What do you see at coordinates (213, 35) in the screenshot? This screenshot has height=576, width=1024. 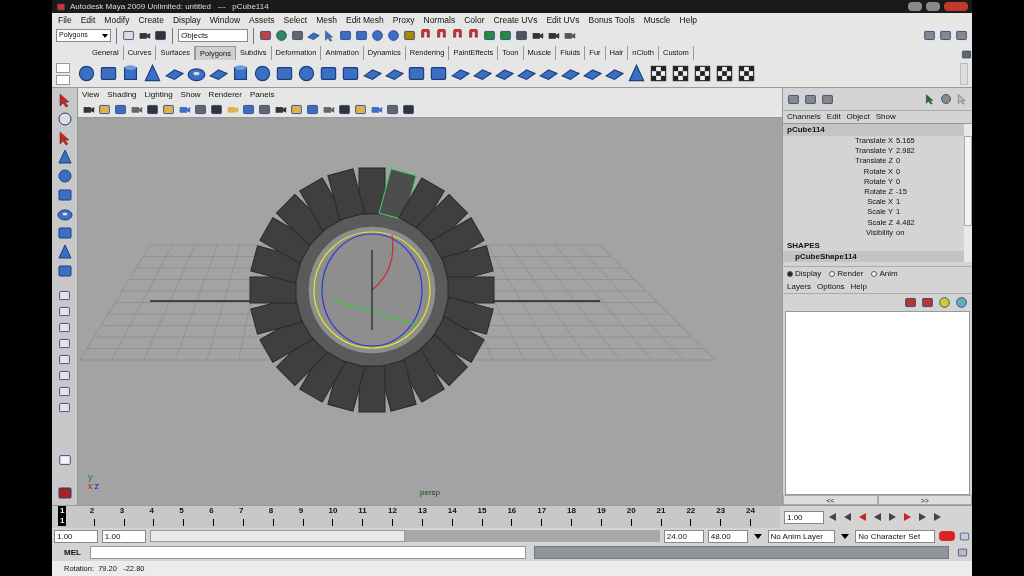 I see `selection-mode-field: Objects` at bounding box center [213, 35].